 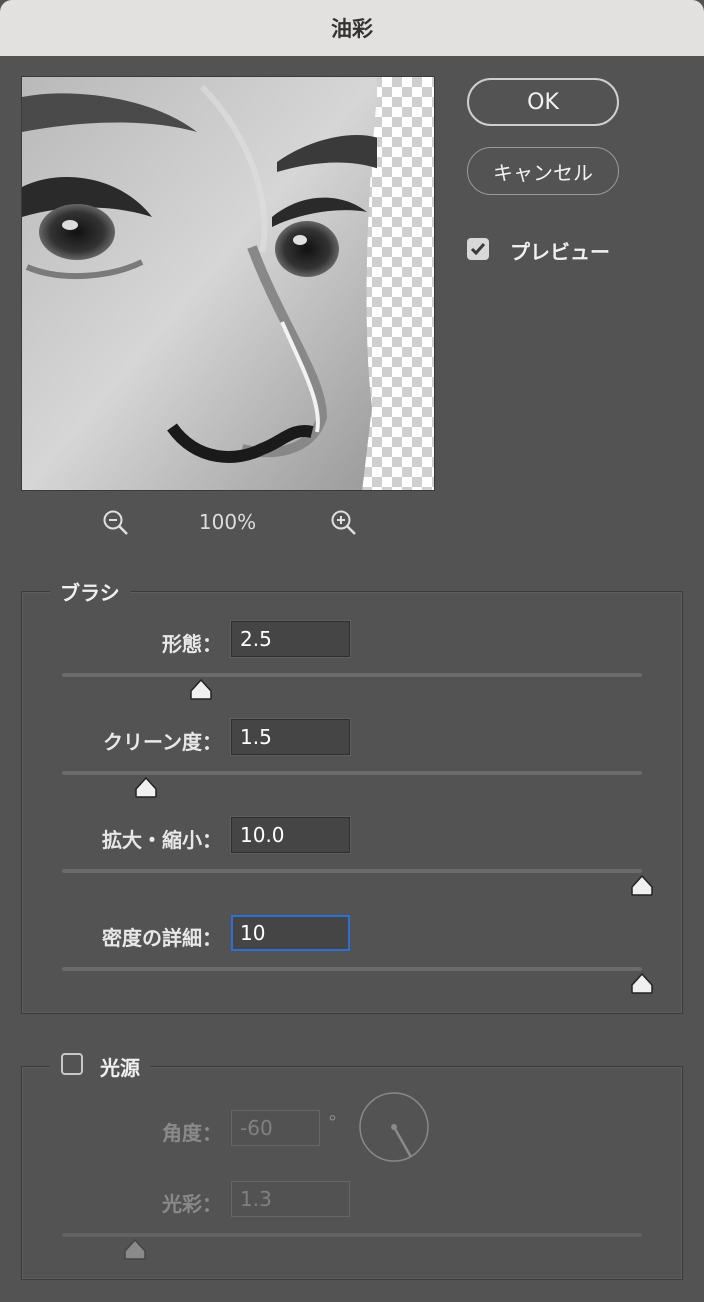 What do you see at coordinates (72, 1064) in the screenshot?
I see `lighting-checkbox` at bounding box center [72, 1064].